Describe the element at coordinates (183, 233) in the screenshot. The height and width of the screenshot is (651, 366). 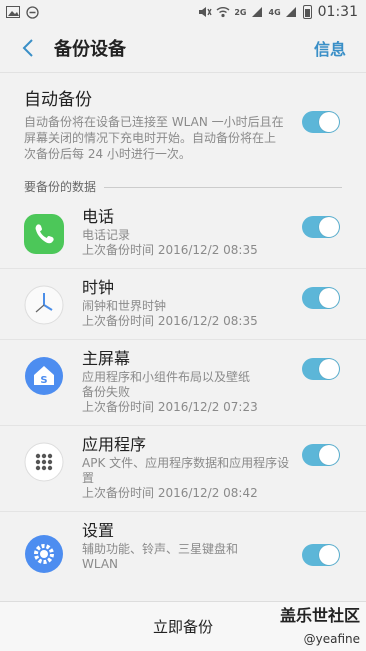
I see `list-item-phone: 电话 电话记录 上次备份时间 2016/12/2 08:35` at that location.